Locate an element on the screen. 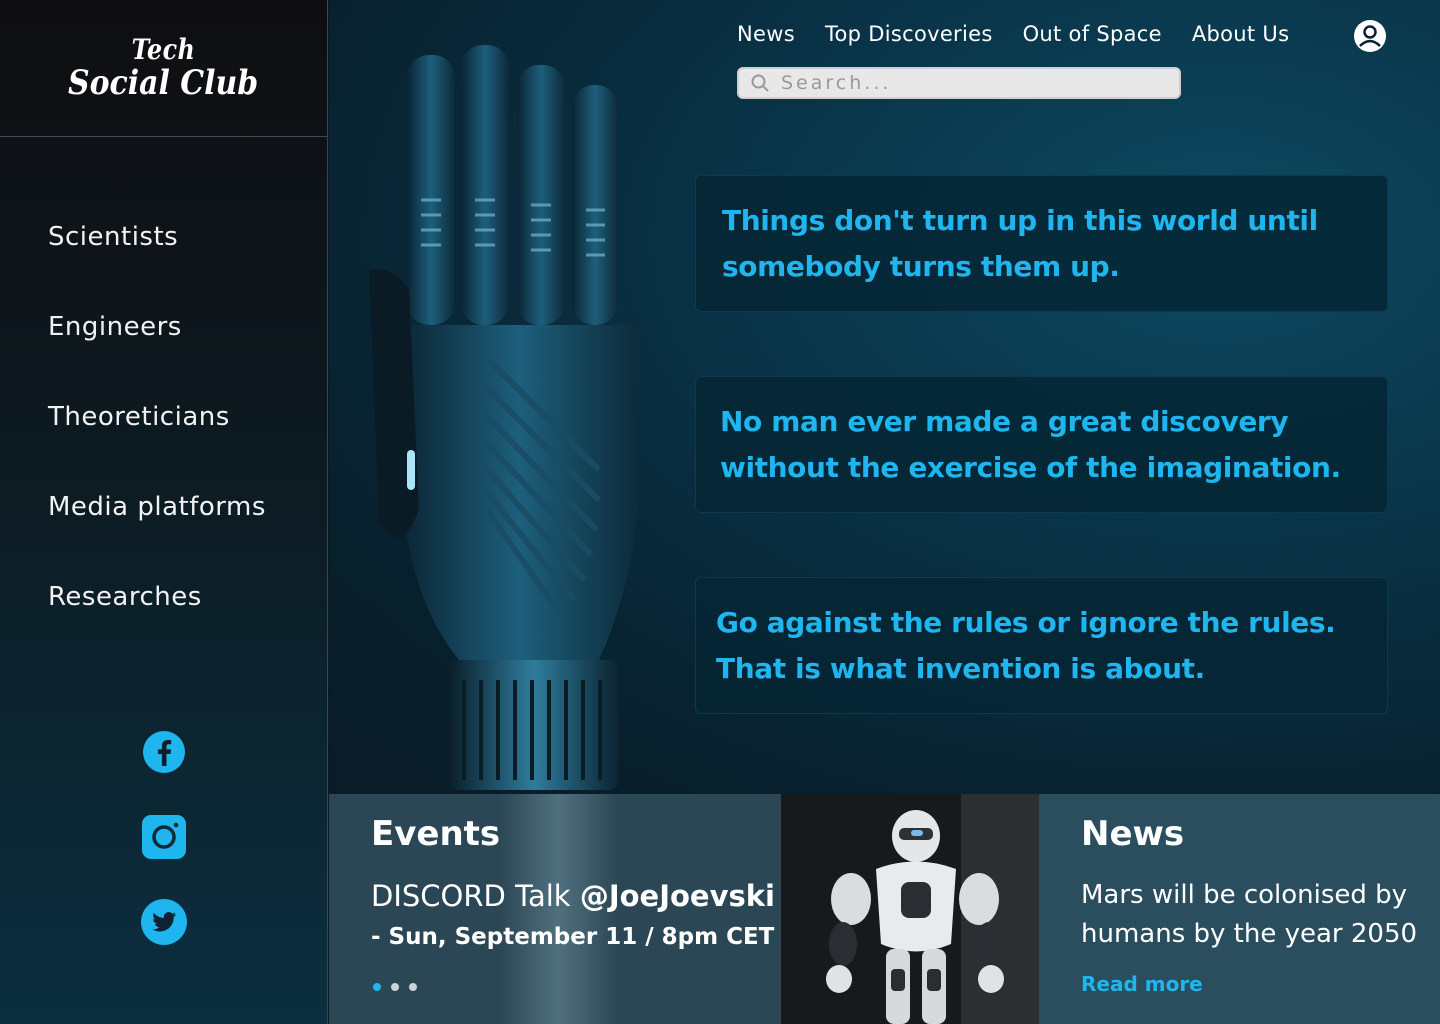 The width and height of the screenshot is (1440, 1024). instagram-icon is located at coordinates (164, 837).